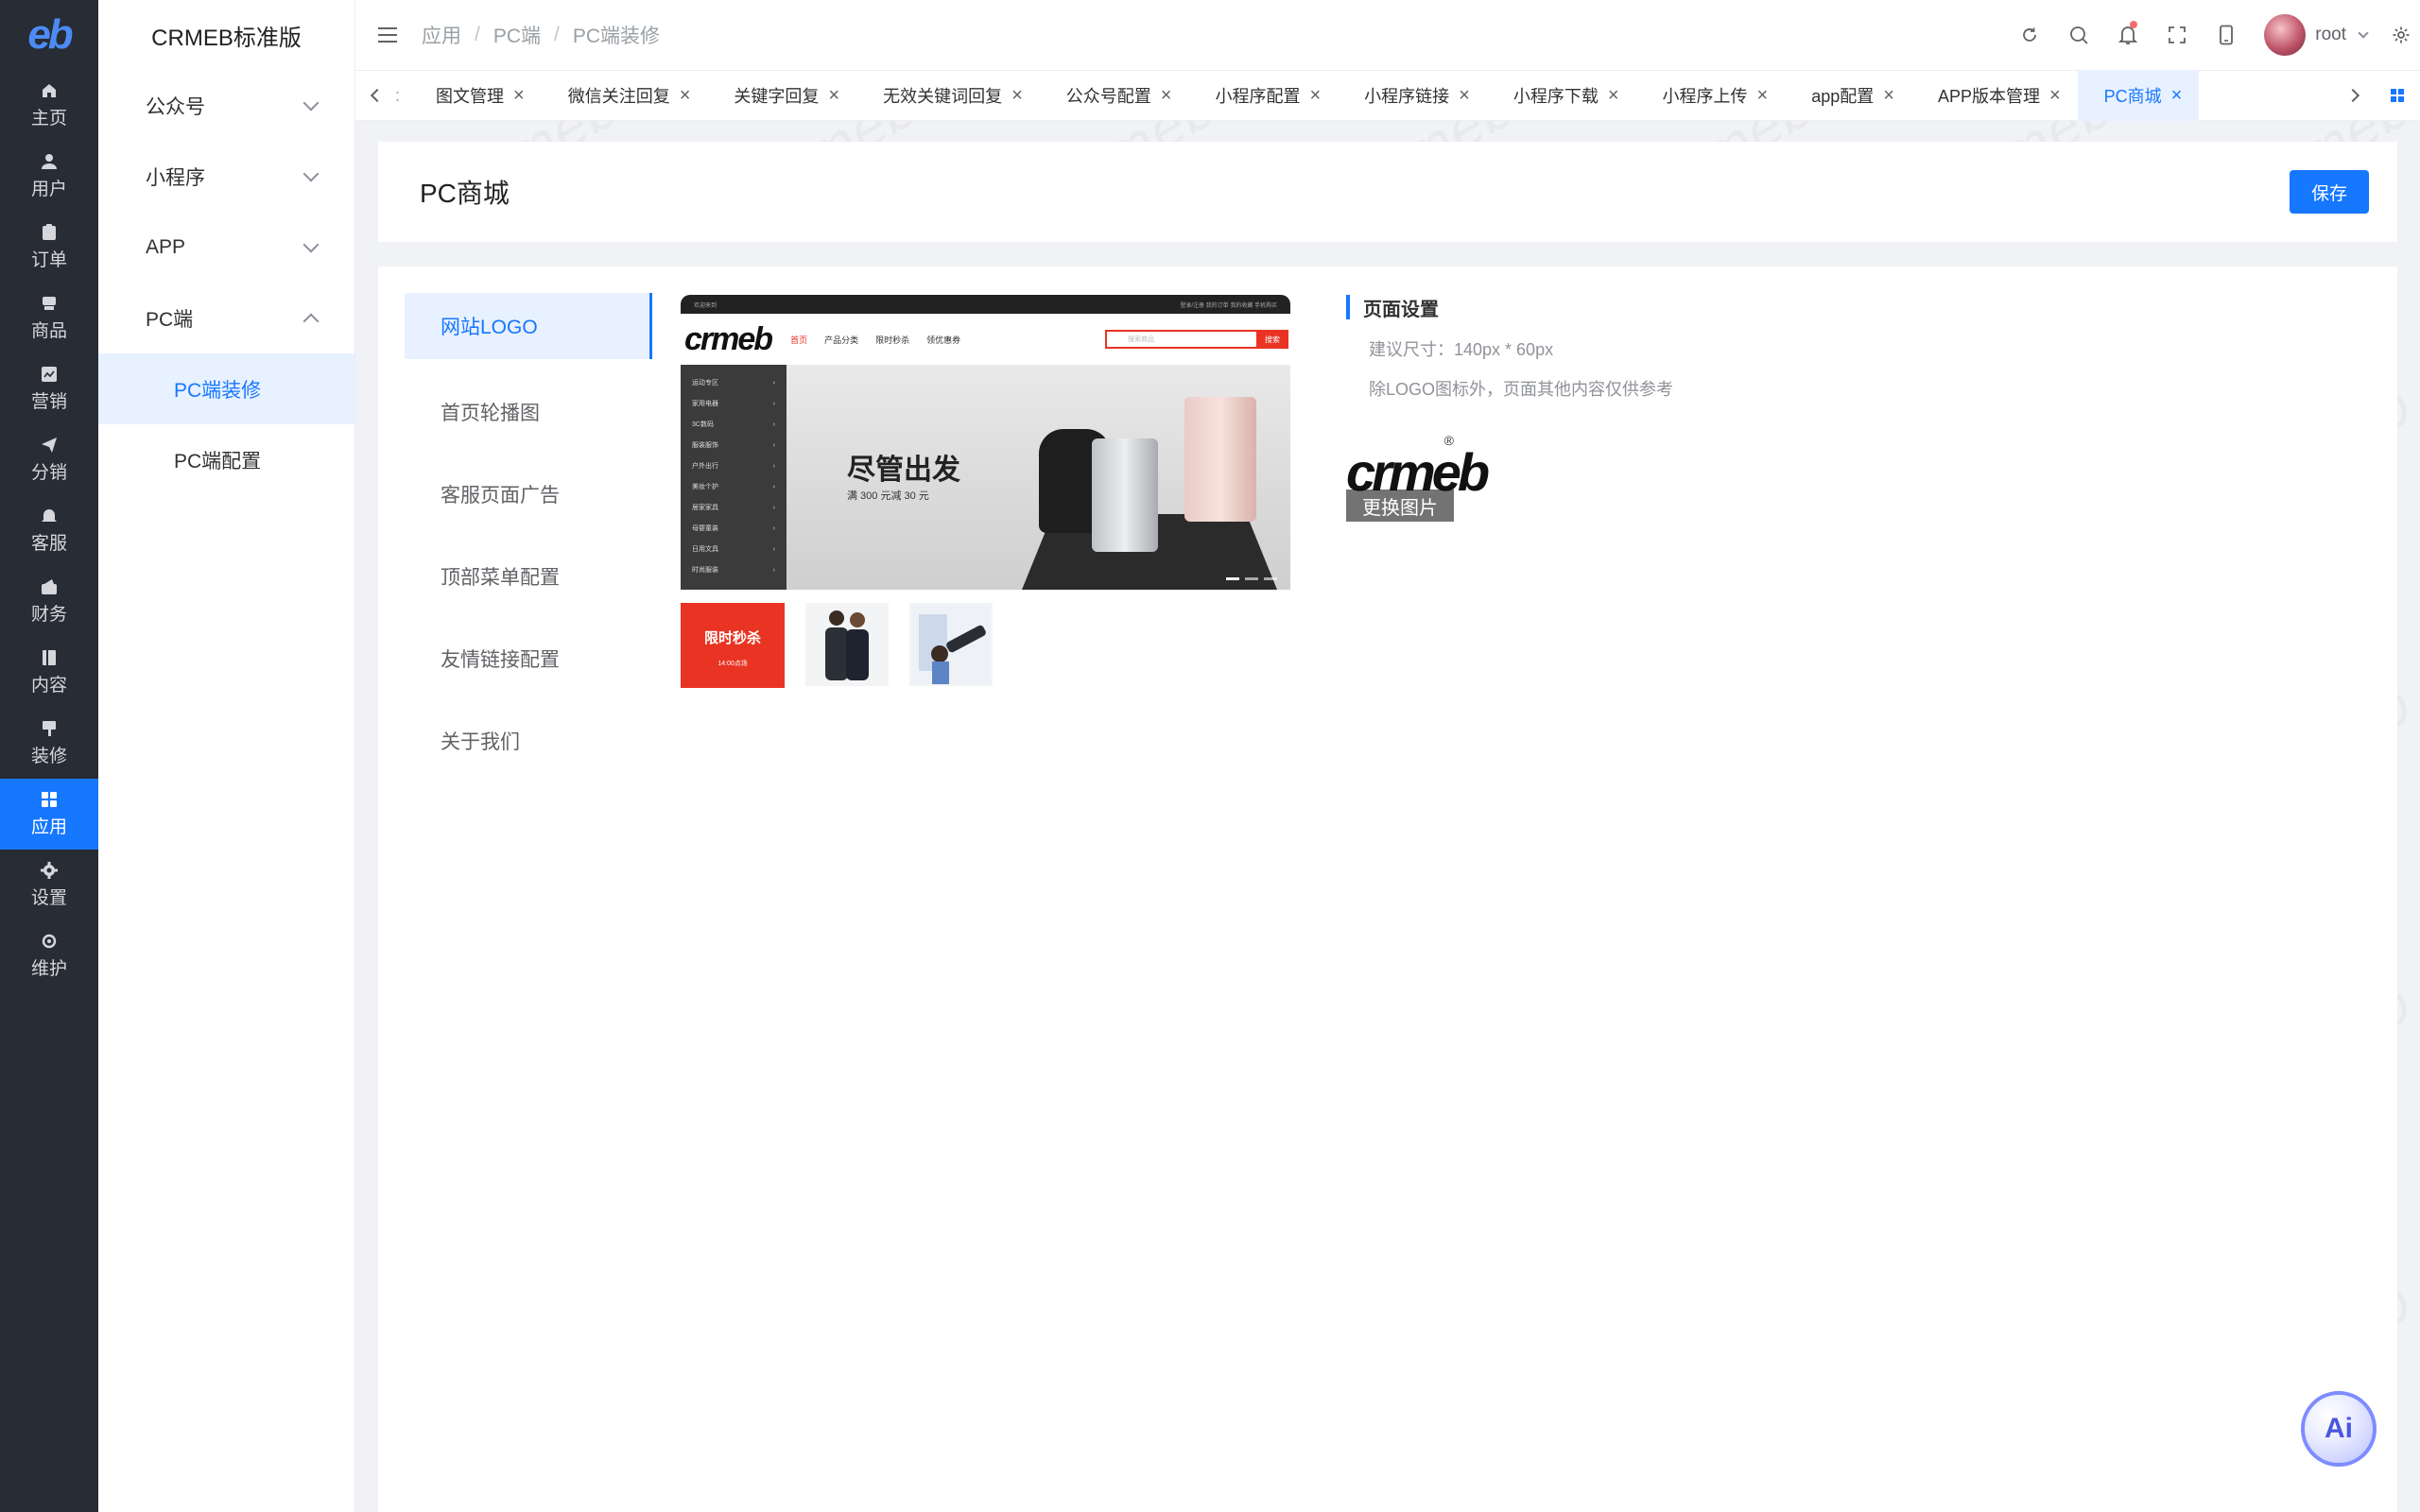  Describe the element at coordinates (49, 459) in the screenshot. I see `rail-item-distribution: 分销` at that location.